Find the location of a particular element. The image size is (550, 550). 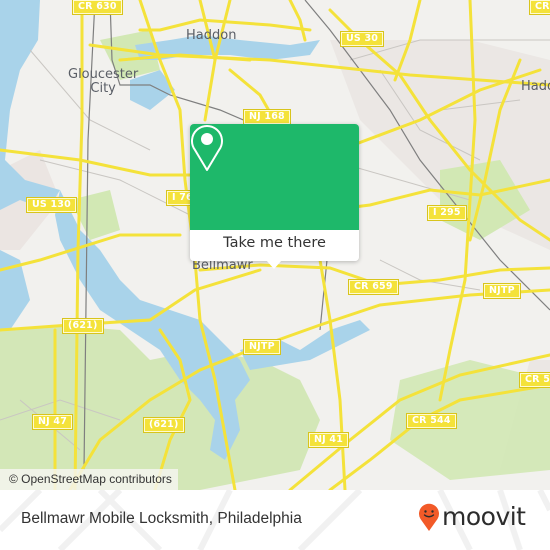

map-attribution: © OpenStreetMap contributors is located at coordinates (89, 479).